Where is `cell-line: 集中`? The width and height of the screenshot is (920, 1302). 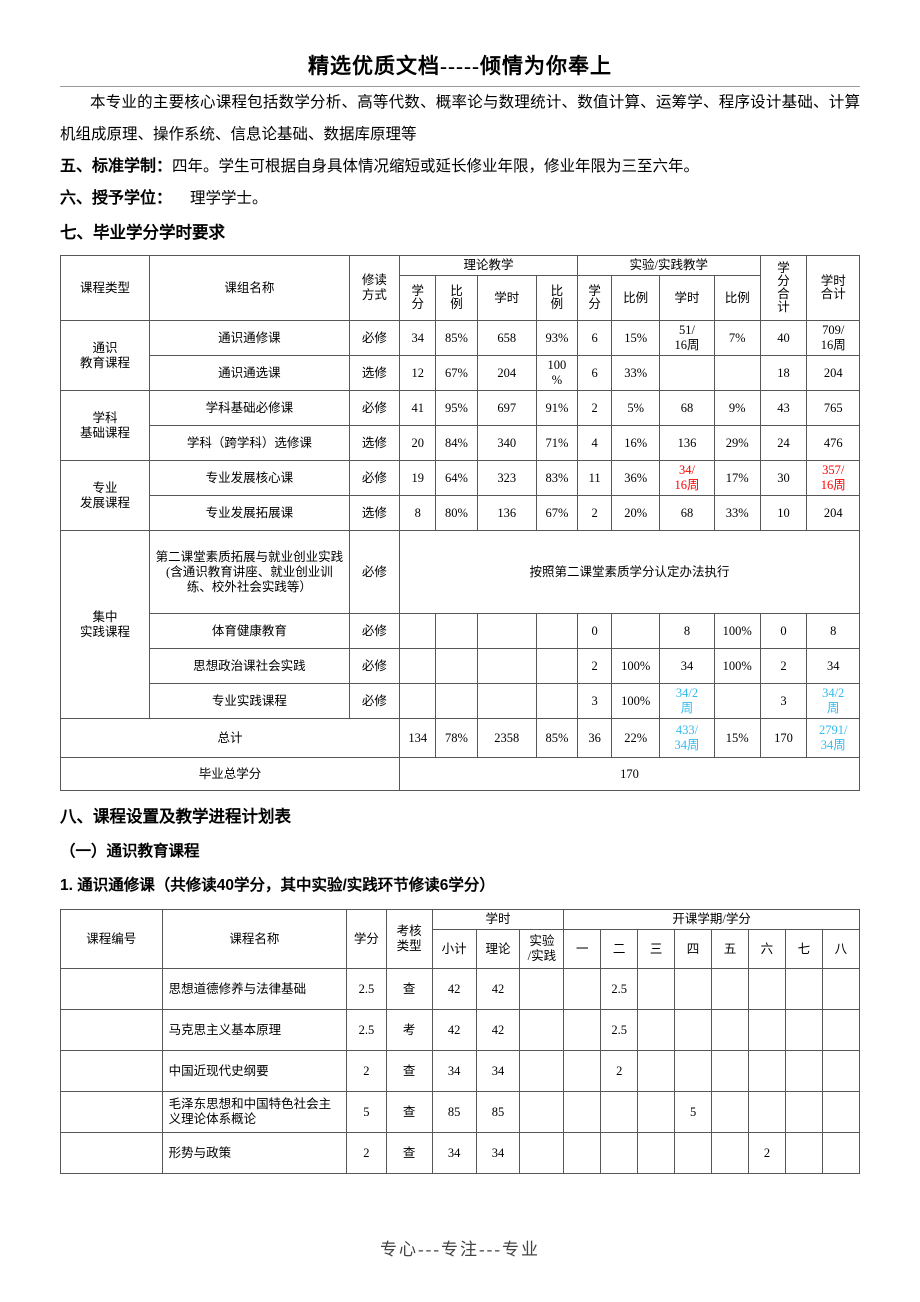
cell-line: 集中 is located at coordinates (105, 616).